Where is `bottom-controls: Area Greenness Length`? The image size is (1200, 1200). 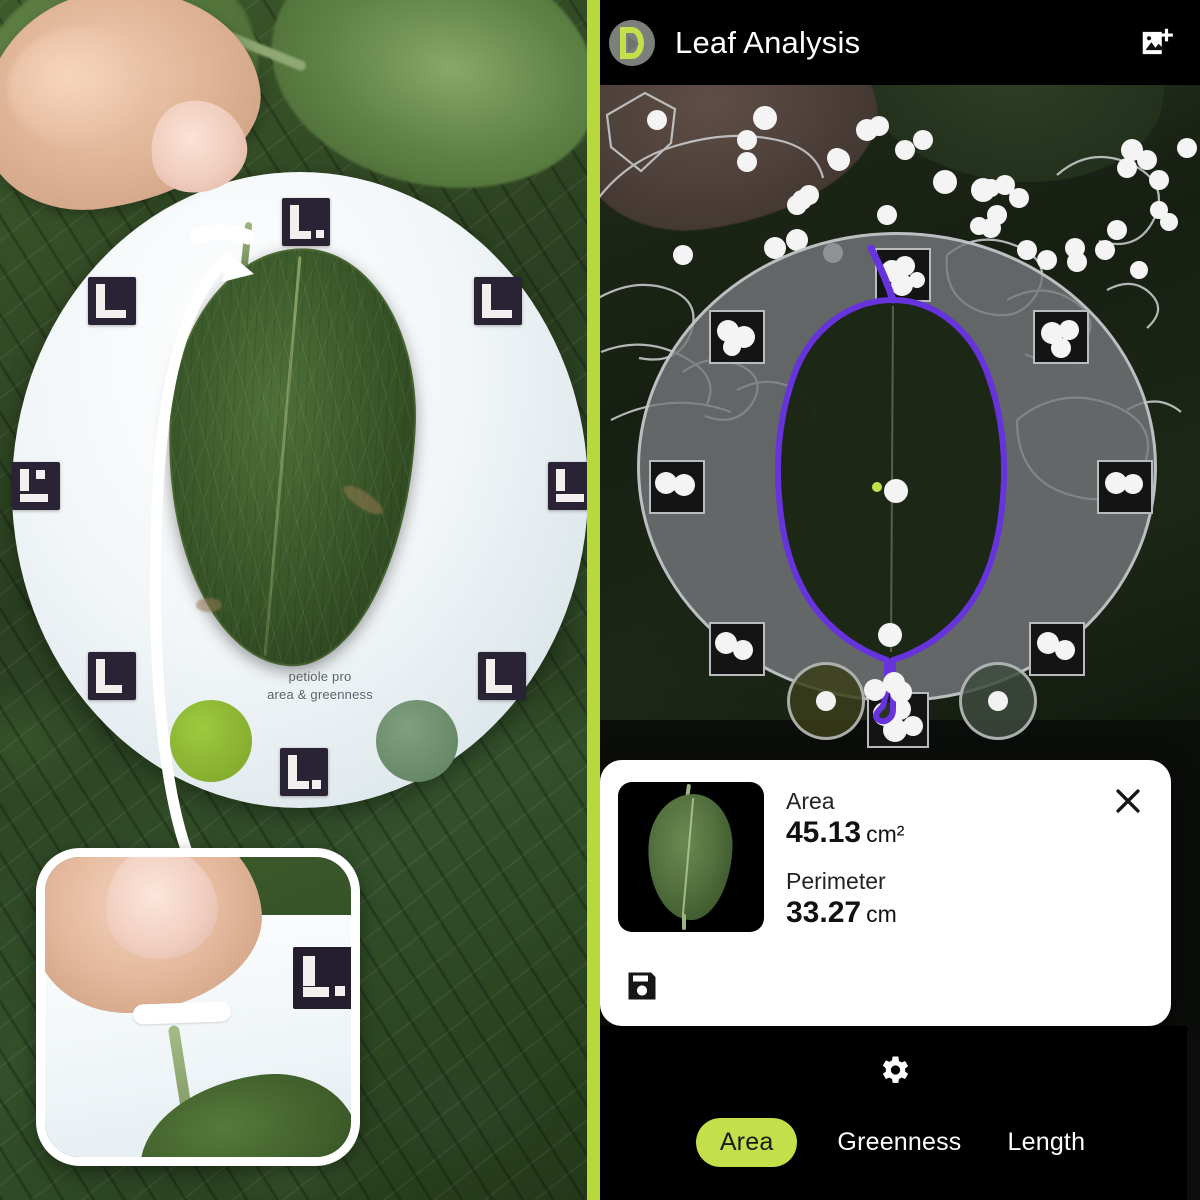
bottom-controls: Area Greenness Length is located at coordinates (893, 1113).